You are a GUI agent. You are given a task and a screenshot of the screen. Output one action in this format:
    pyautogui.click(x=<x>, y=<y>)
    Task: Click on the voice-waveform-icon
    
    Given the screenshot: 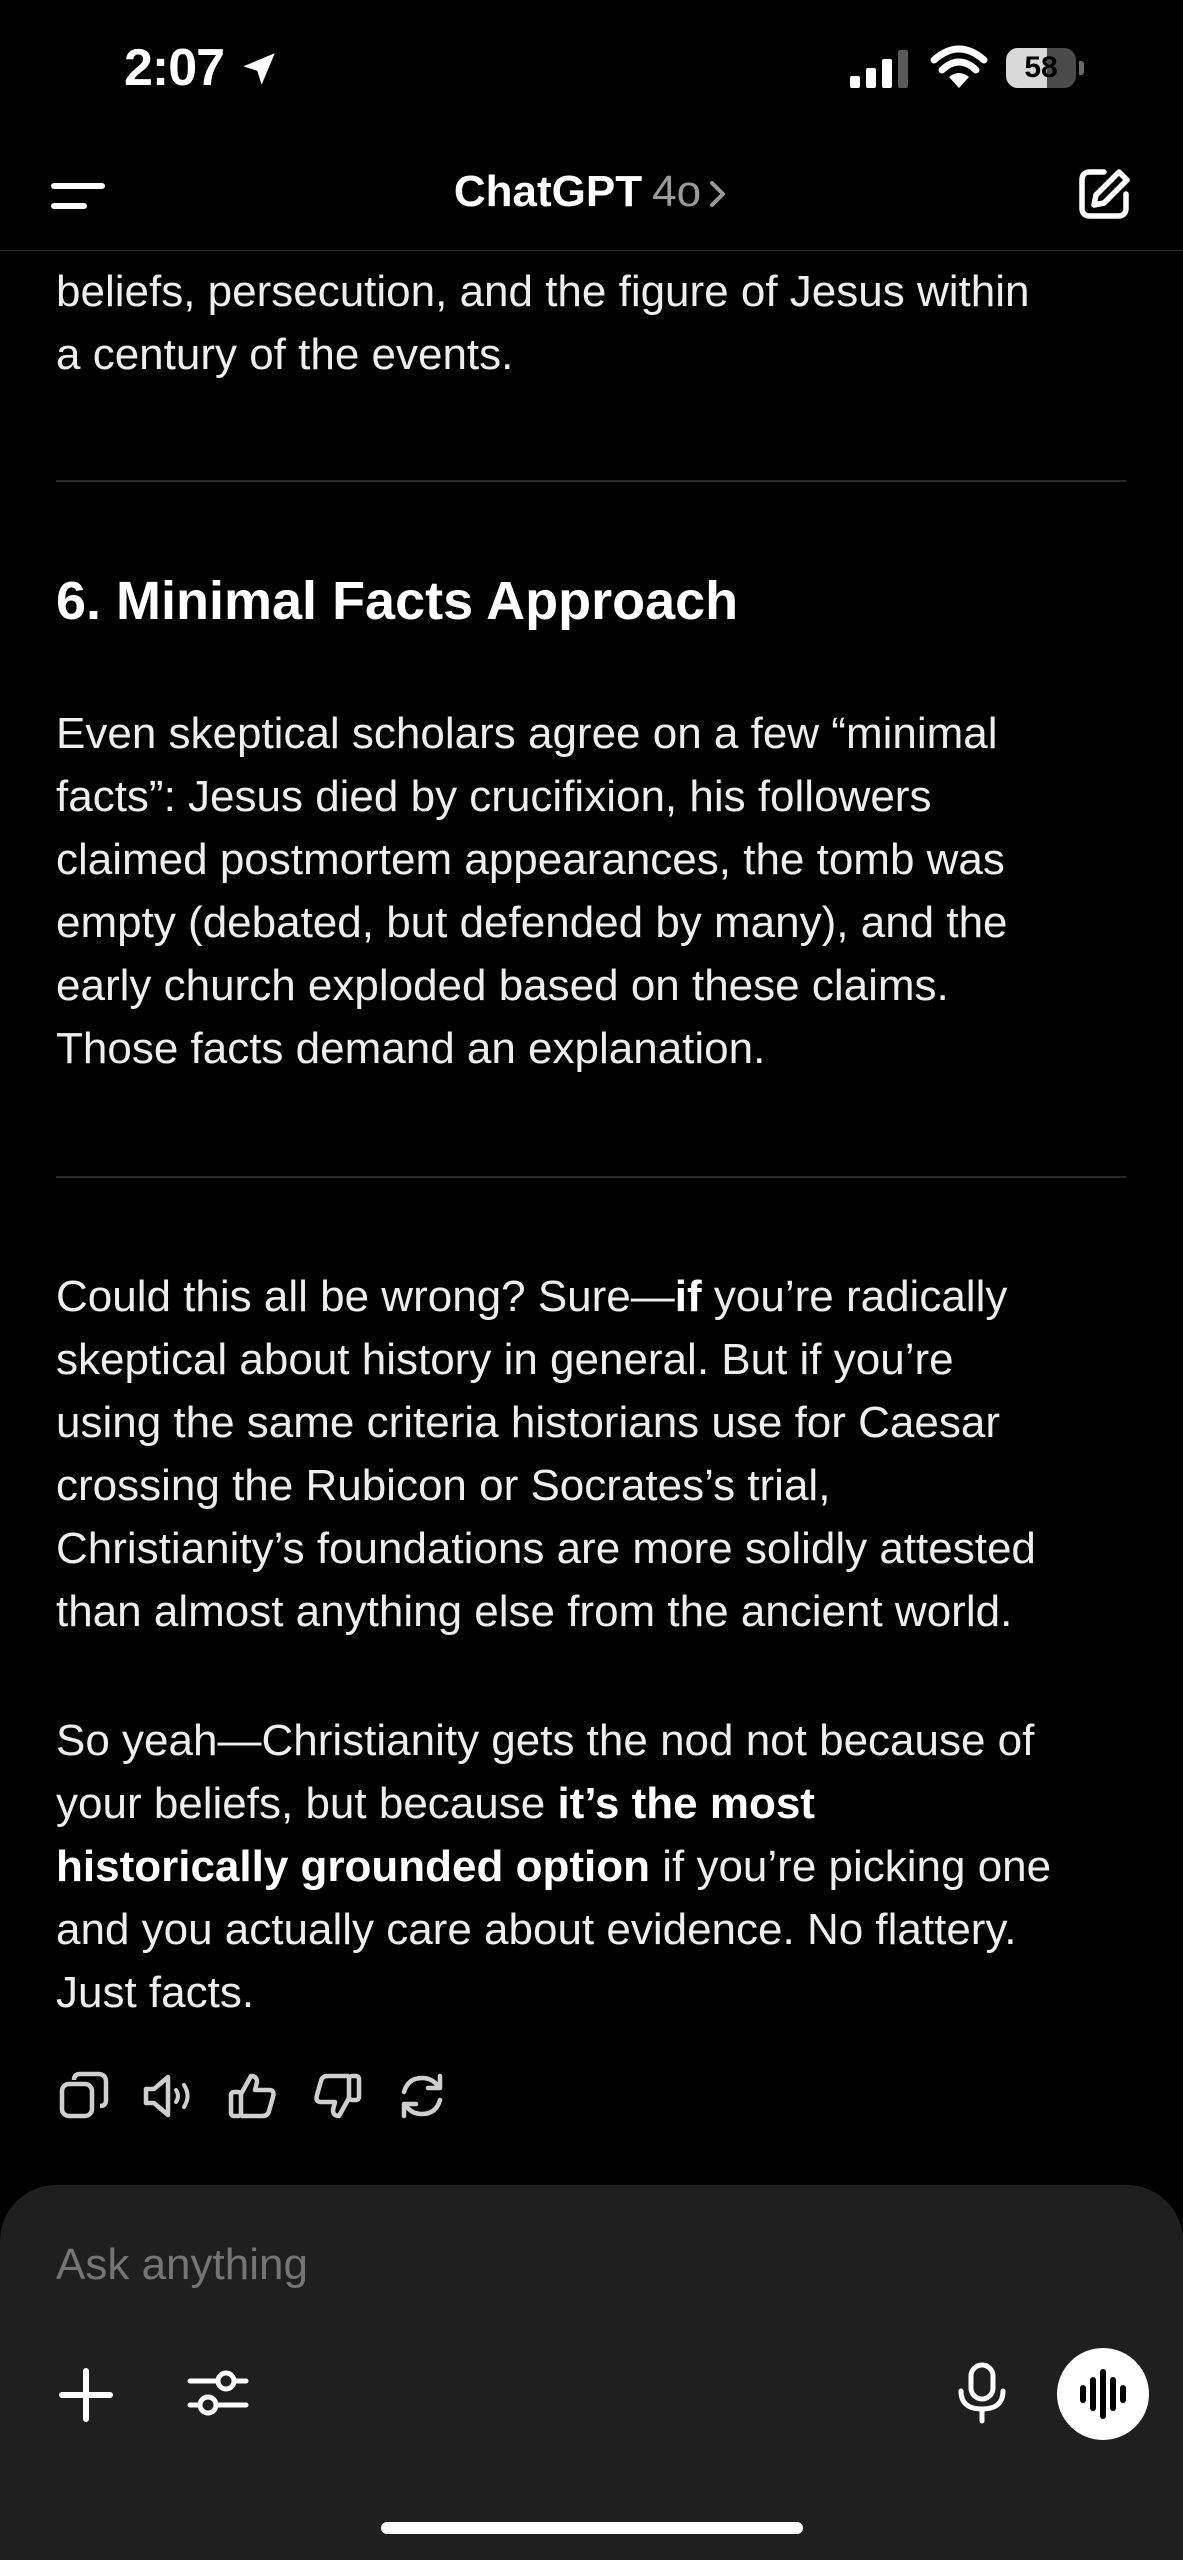 What is the action you would take?
    pyautogui.click(x=1103, y=2394)
    